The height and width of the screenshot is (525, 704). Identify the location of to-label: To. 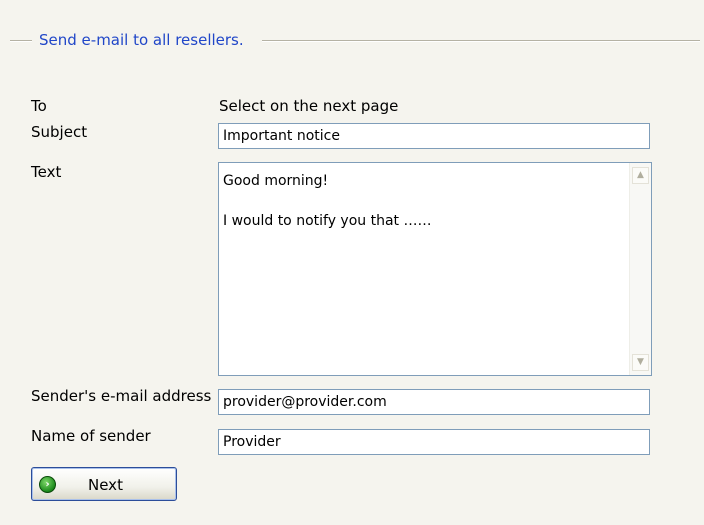
(39, 106).